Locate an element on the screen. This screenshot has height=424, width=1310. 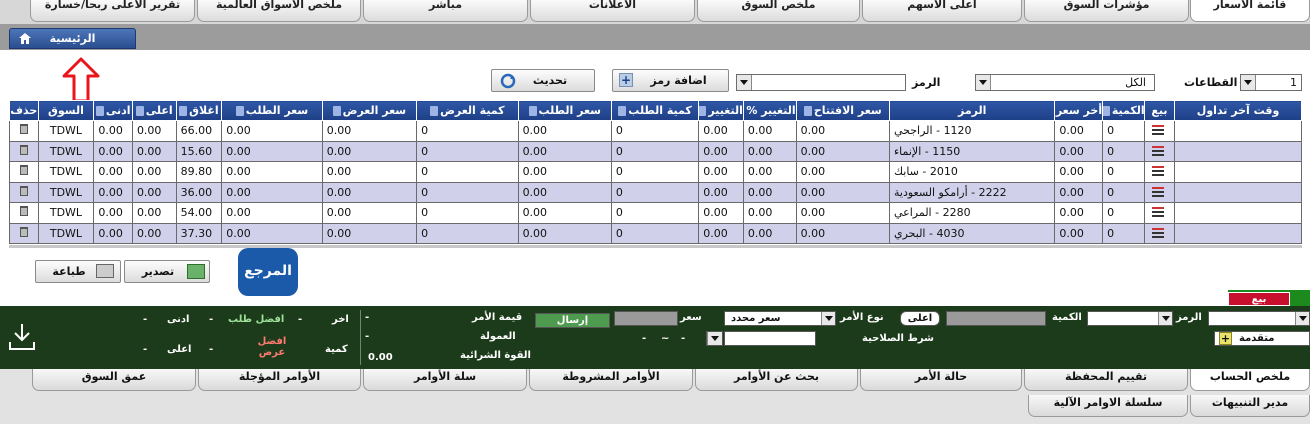
highest-price-button: اعلى is located at coordinates (920, 318).